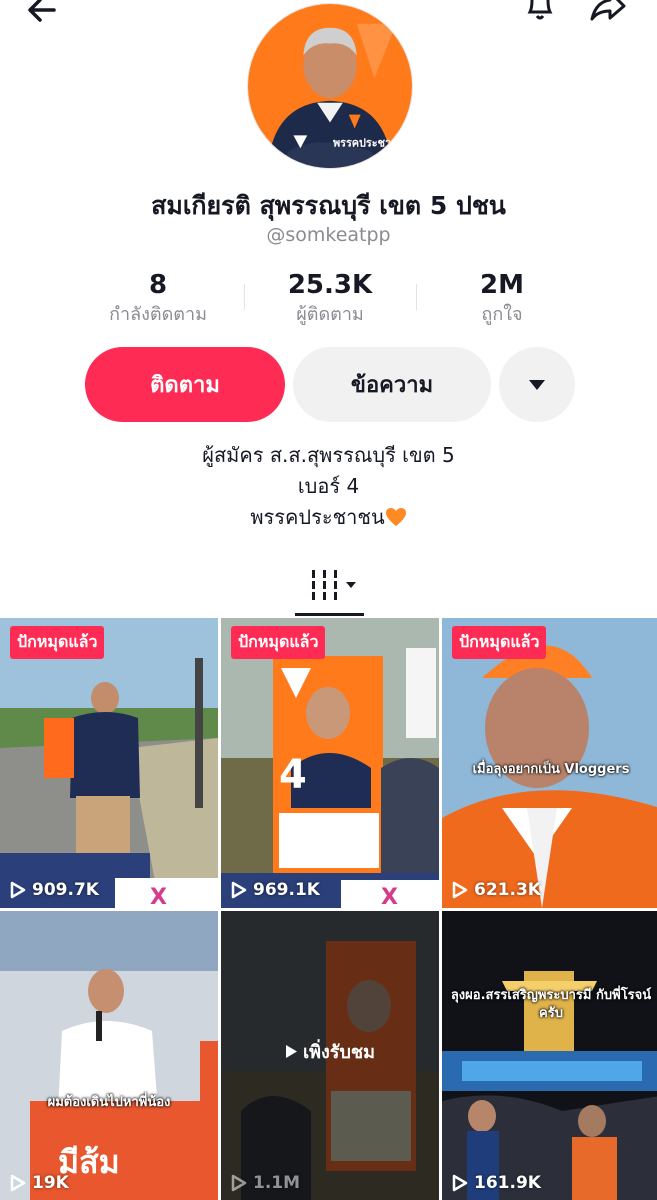  I want to click on view-count: 19K, so click(39, 1183).